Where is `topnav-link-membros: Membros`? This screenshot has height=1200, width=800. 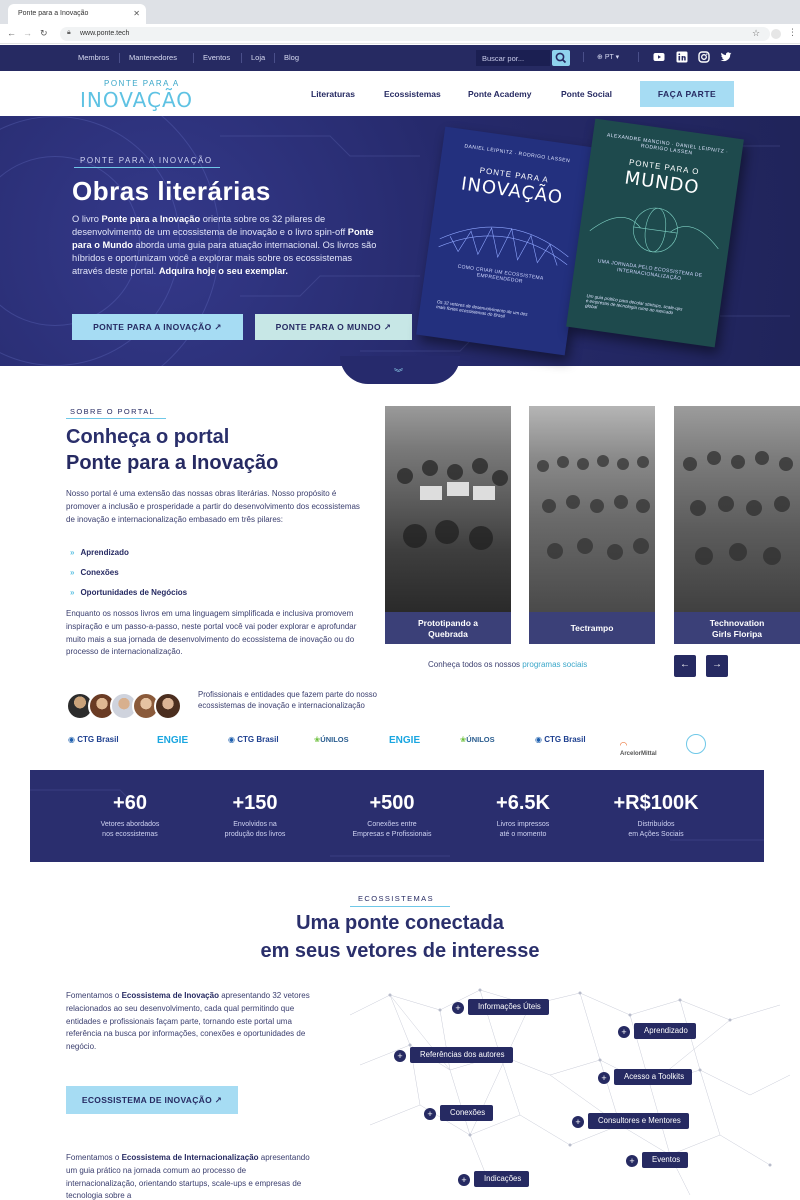 topnav-link-membros: Membros is located at coordinates (93, 57).